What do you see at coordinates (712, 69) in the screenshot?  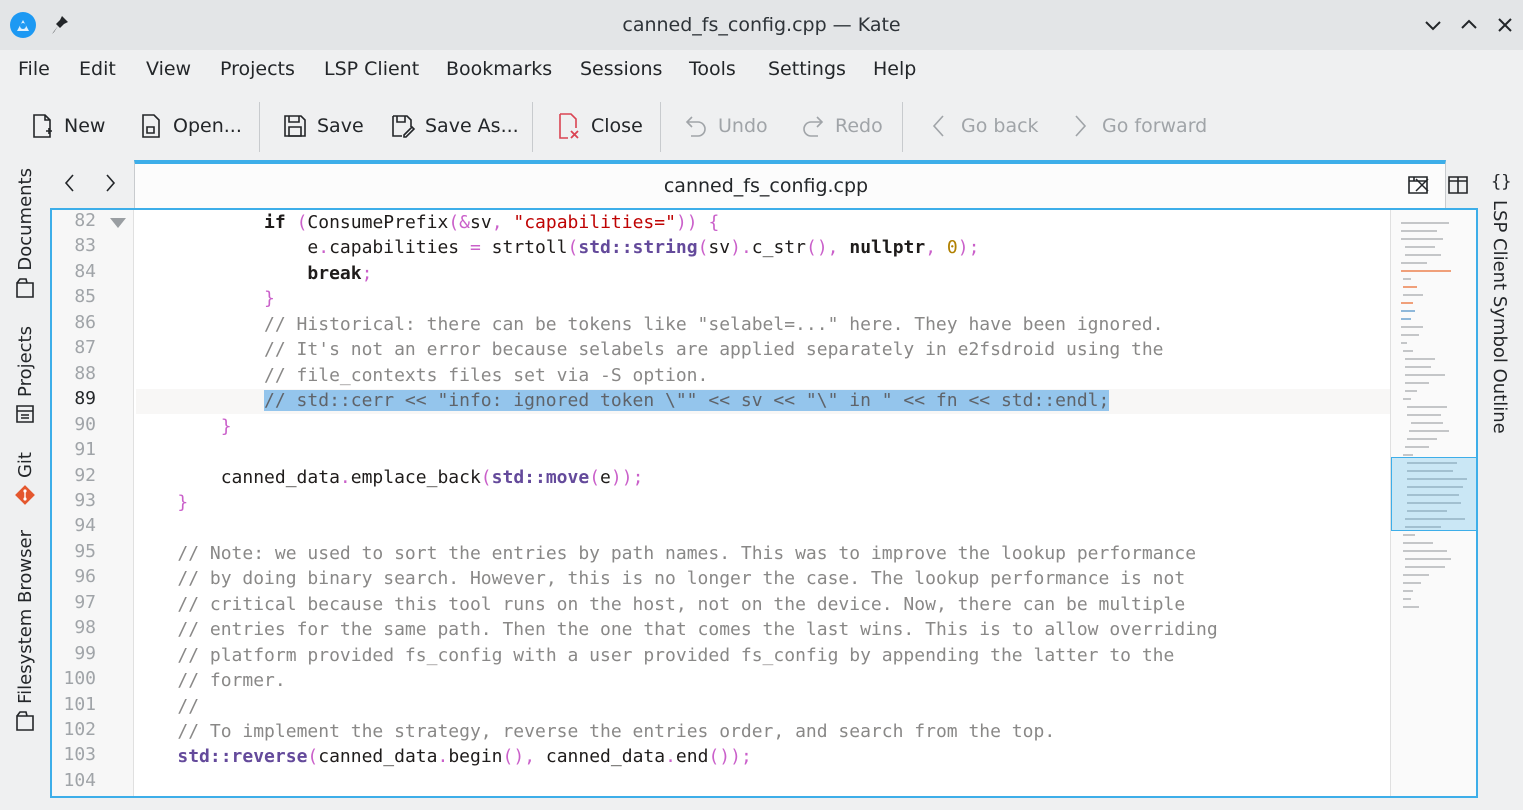 I see `menu-tools: Tools` at bounding box center [712, 69].